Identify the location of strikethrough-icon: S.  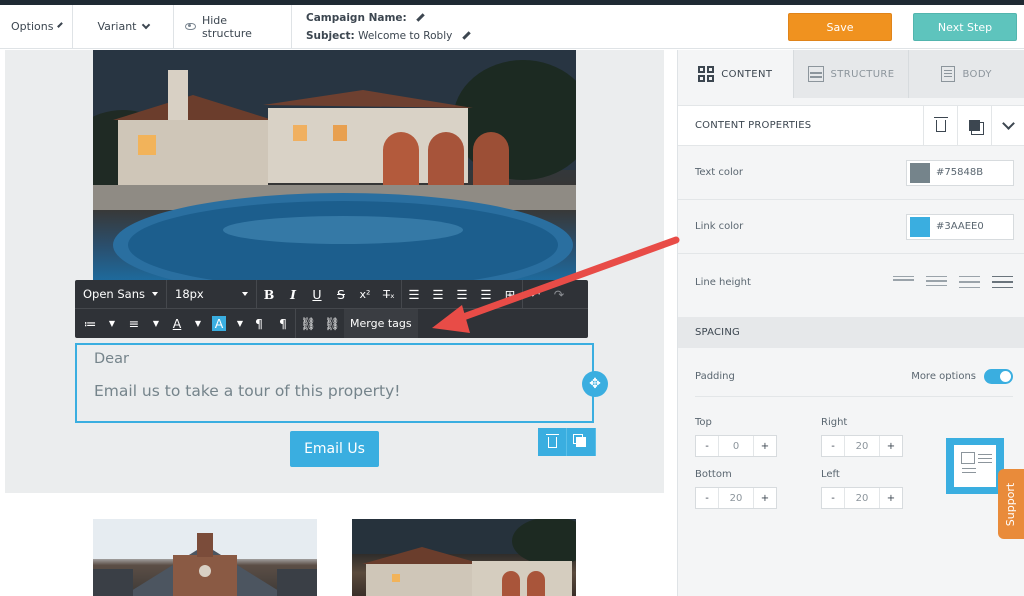
(341, 294).